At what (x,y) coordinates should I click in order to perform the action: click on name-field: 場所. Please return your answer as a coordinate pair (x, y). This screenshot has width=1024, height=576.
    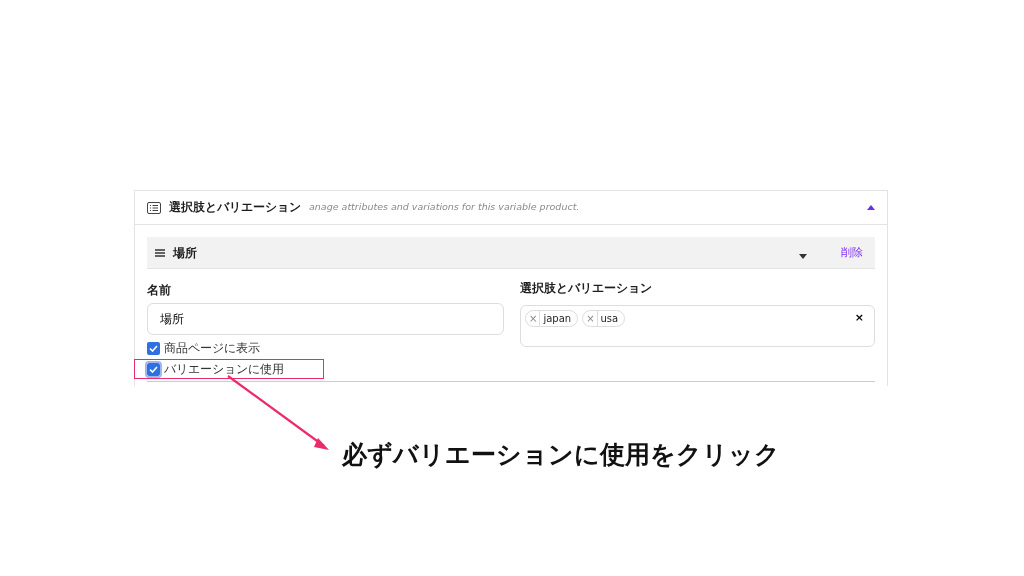
    Looking at the image, I should click on (325, 319).